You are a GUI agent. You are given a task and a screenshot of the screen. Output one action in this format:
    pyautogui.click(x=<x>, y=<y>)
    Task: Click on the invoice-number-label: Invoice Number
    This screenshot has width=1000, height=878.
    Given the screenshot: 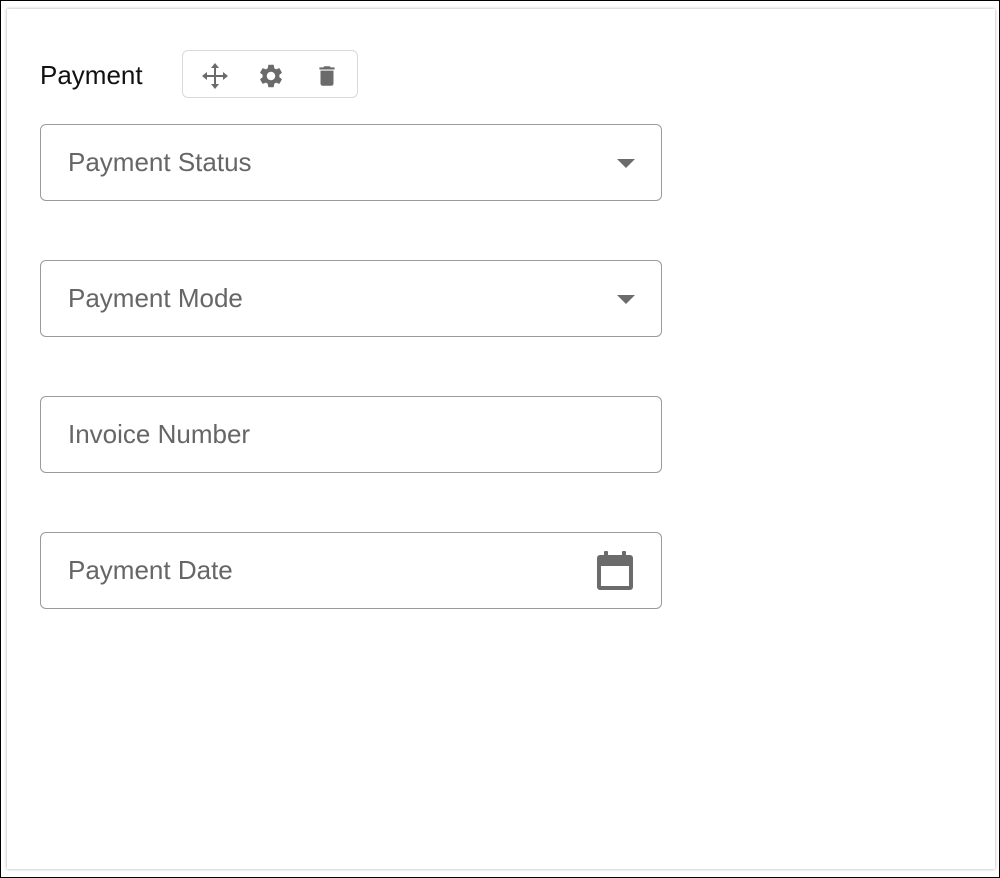 What is the action you would take?
    pyautogui.click(x=159, y=434)
    